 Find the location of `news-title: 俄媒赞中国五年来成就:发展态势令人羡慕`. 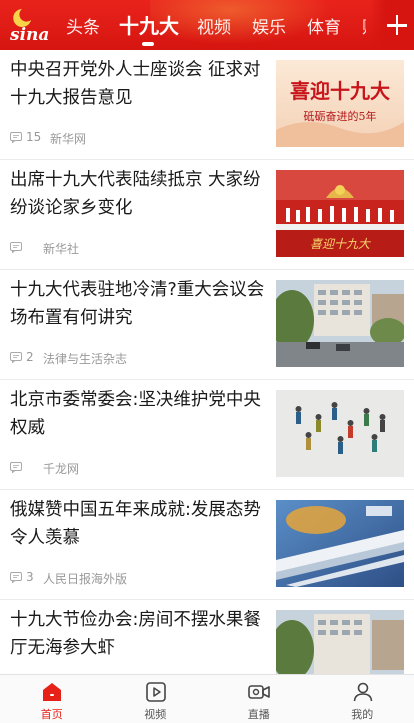

news-title: 俄媒赞中国五年来成就:发展态势令人羡慕 is located at coordinates (137, 524).